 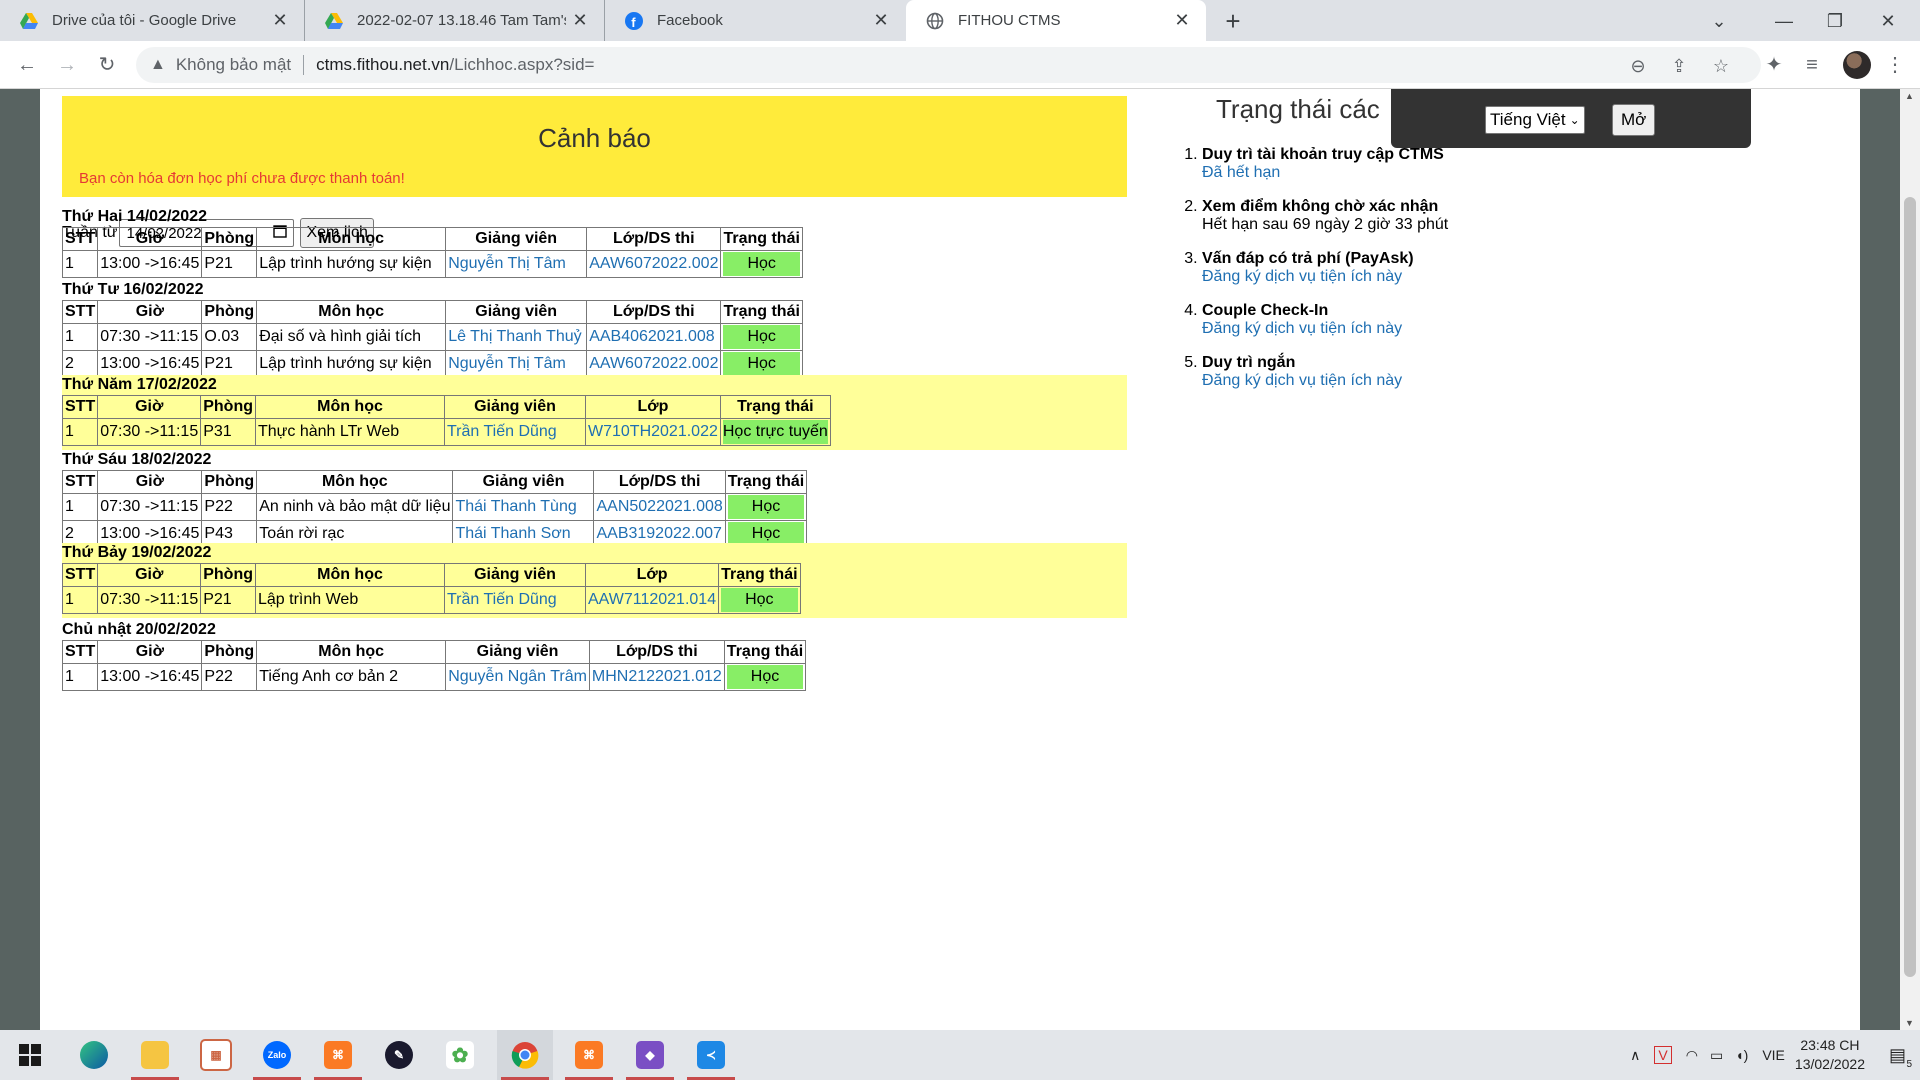 What do you see at coordinates (1888, 21) in the screenshot?
I see `close-window-icon: ✕` at bounding box center [1888, 21].